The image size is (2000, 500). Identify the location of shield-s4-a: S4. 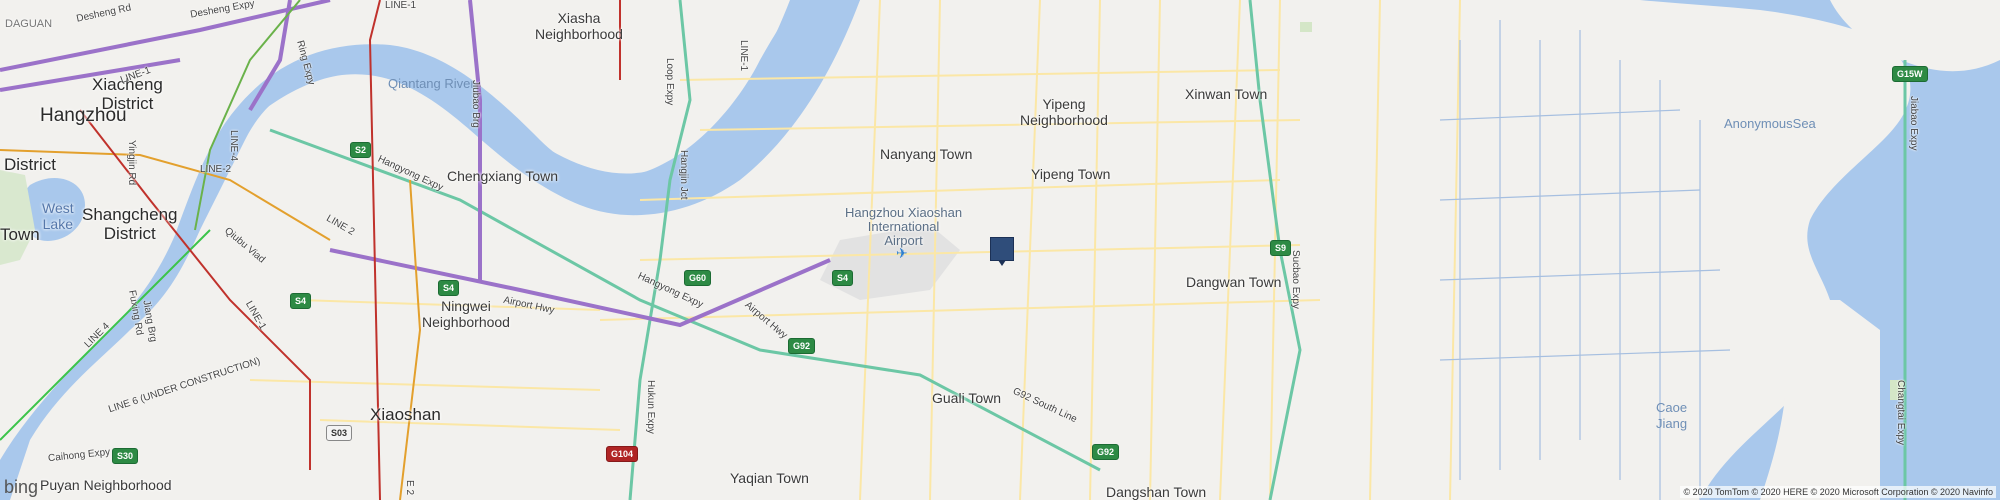
(301, 301).